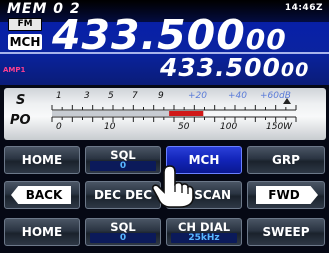 This screenshot has width=329, height=253. I want to click on ch-dial-button-label: CH DIAL, so click(204, 227).